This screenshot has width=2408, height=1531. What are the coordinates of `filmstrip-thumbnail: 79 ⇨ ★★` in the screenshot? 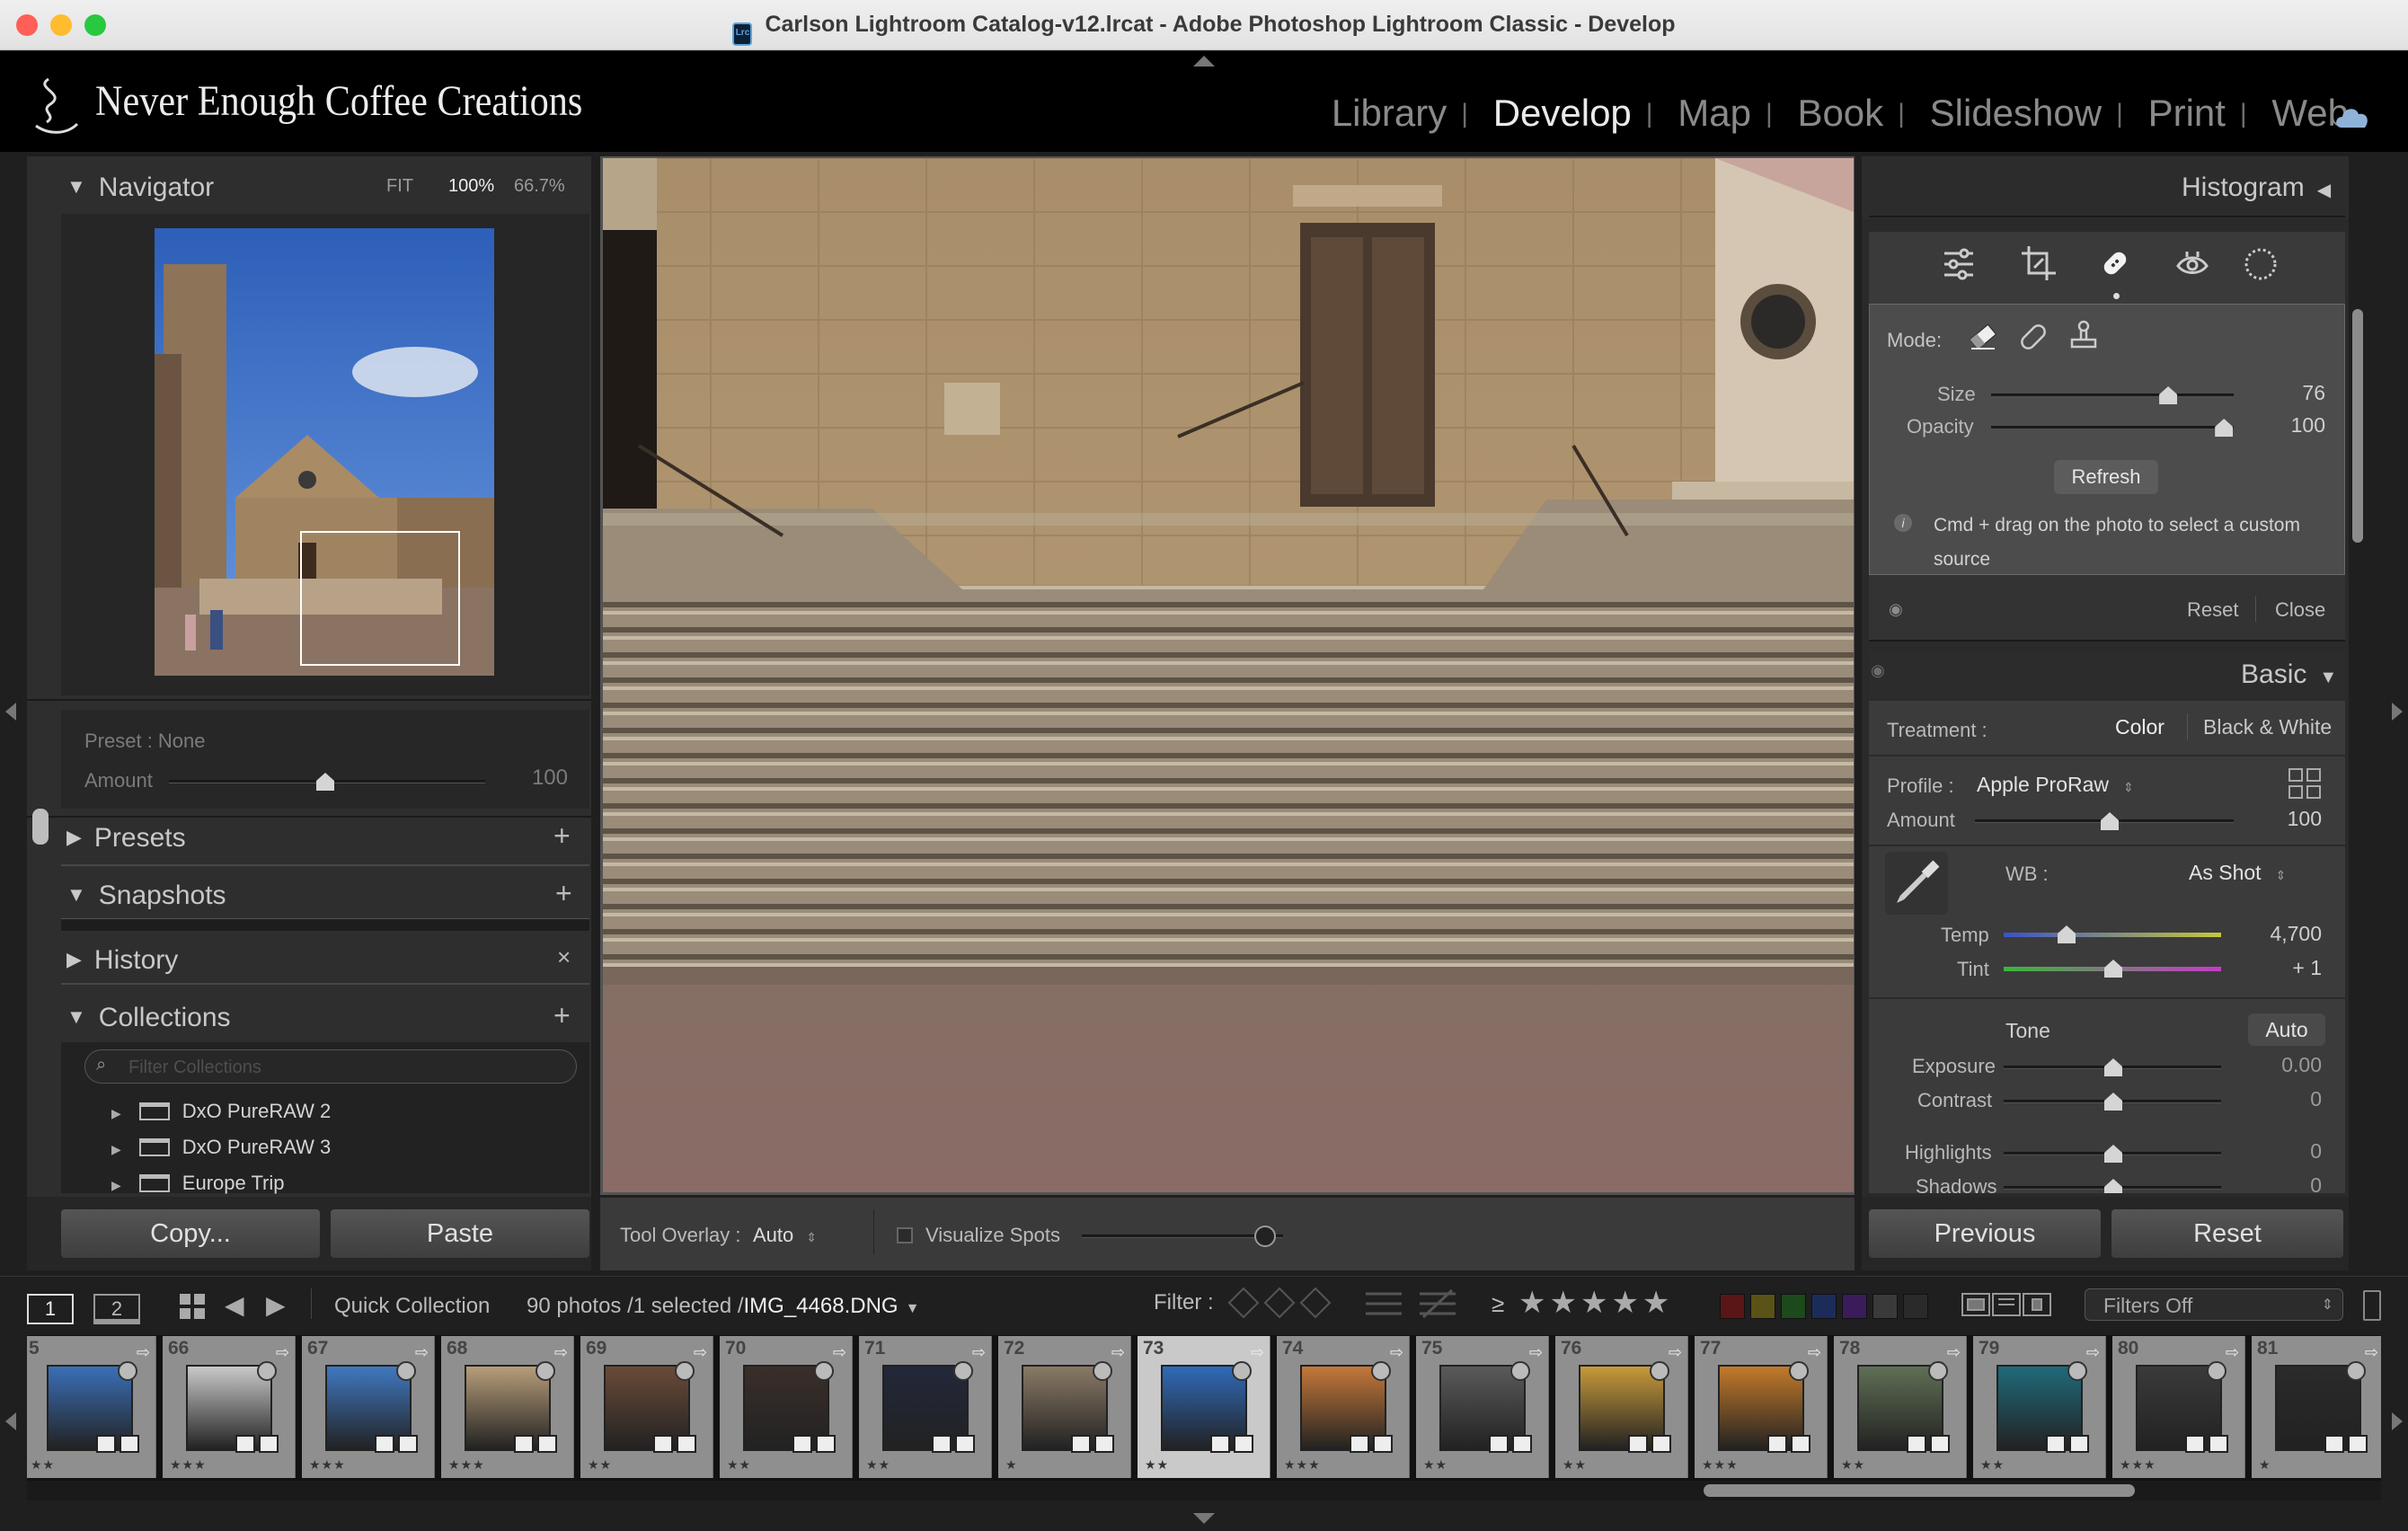 It's located at (2039, 1407).